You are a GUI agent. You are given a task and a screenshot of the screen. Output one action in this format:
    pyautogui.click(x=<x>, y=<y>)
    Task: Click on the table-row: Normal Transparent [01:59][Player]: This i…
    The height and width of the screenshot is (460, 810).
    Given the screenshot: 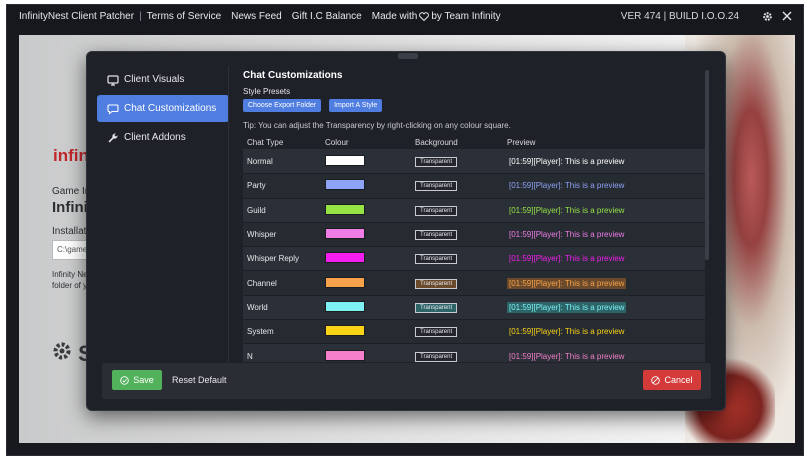 What is the action you would take?
    pyautogui.click(x=474, y=162)
    